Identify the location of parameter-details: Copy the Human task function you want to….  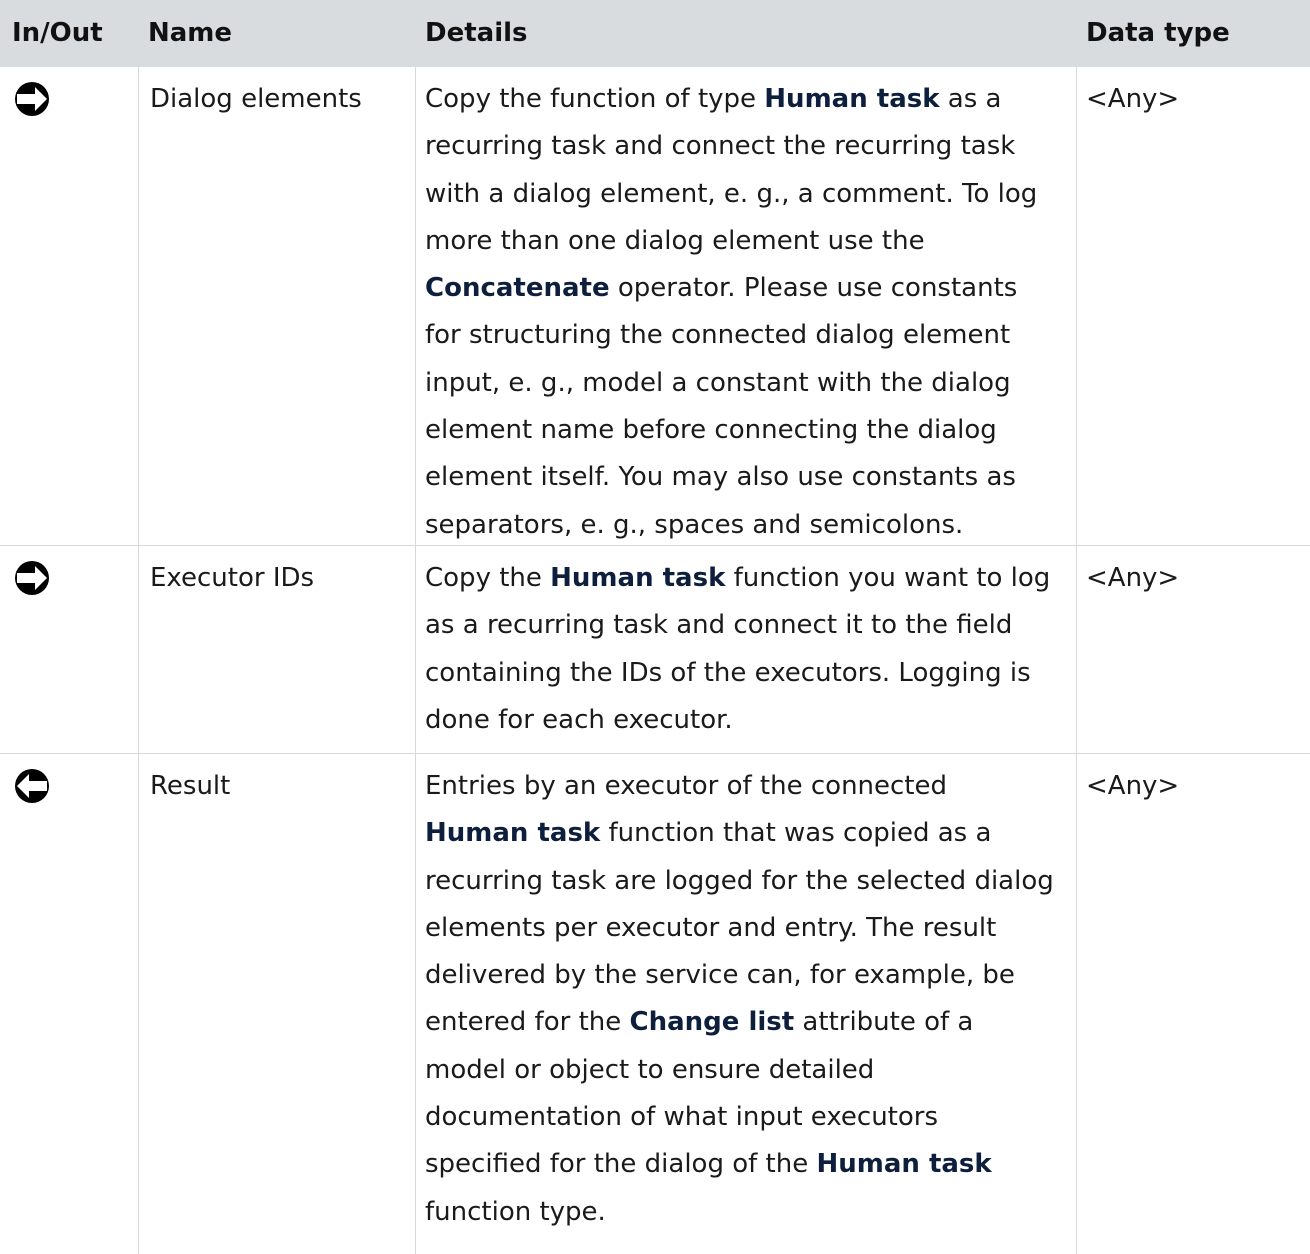
(745, 650).